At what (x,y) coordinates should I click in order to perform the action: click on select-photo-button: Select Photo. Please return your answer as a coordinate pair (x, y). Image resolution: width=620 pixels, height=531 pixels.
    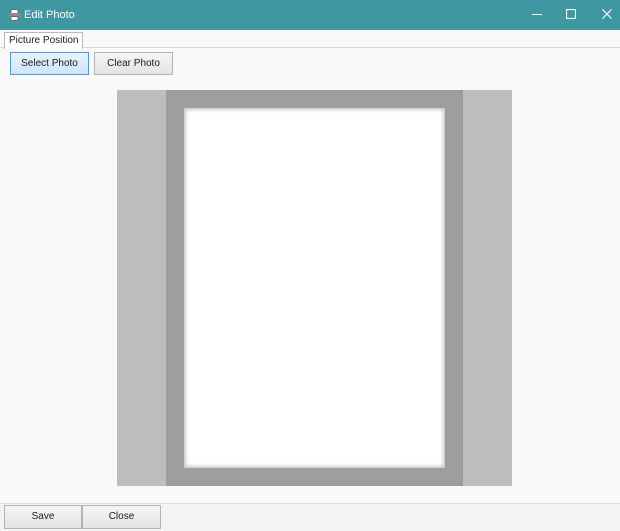
    Looking at the image, I should click on (49, 63).